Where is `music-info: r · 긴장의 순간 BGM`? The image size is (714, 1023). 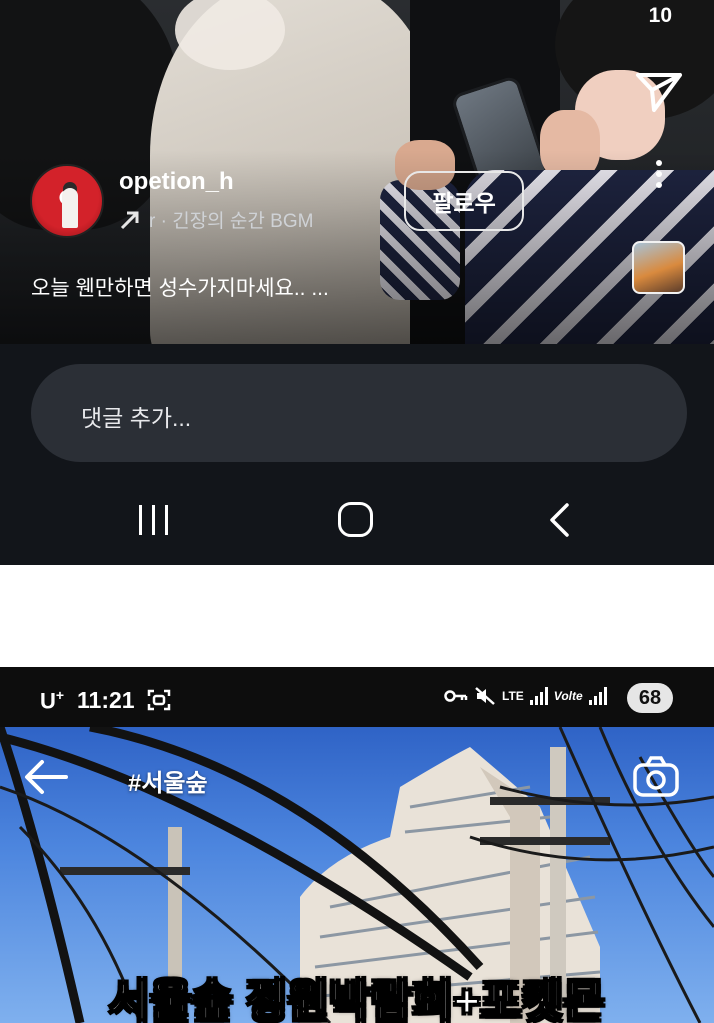
music-info: r · 긴장의 순간 BGM is located at coordinates (249, 219).